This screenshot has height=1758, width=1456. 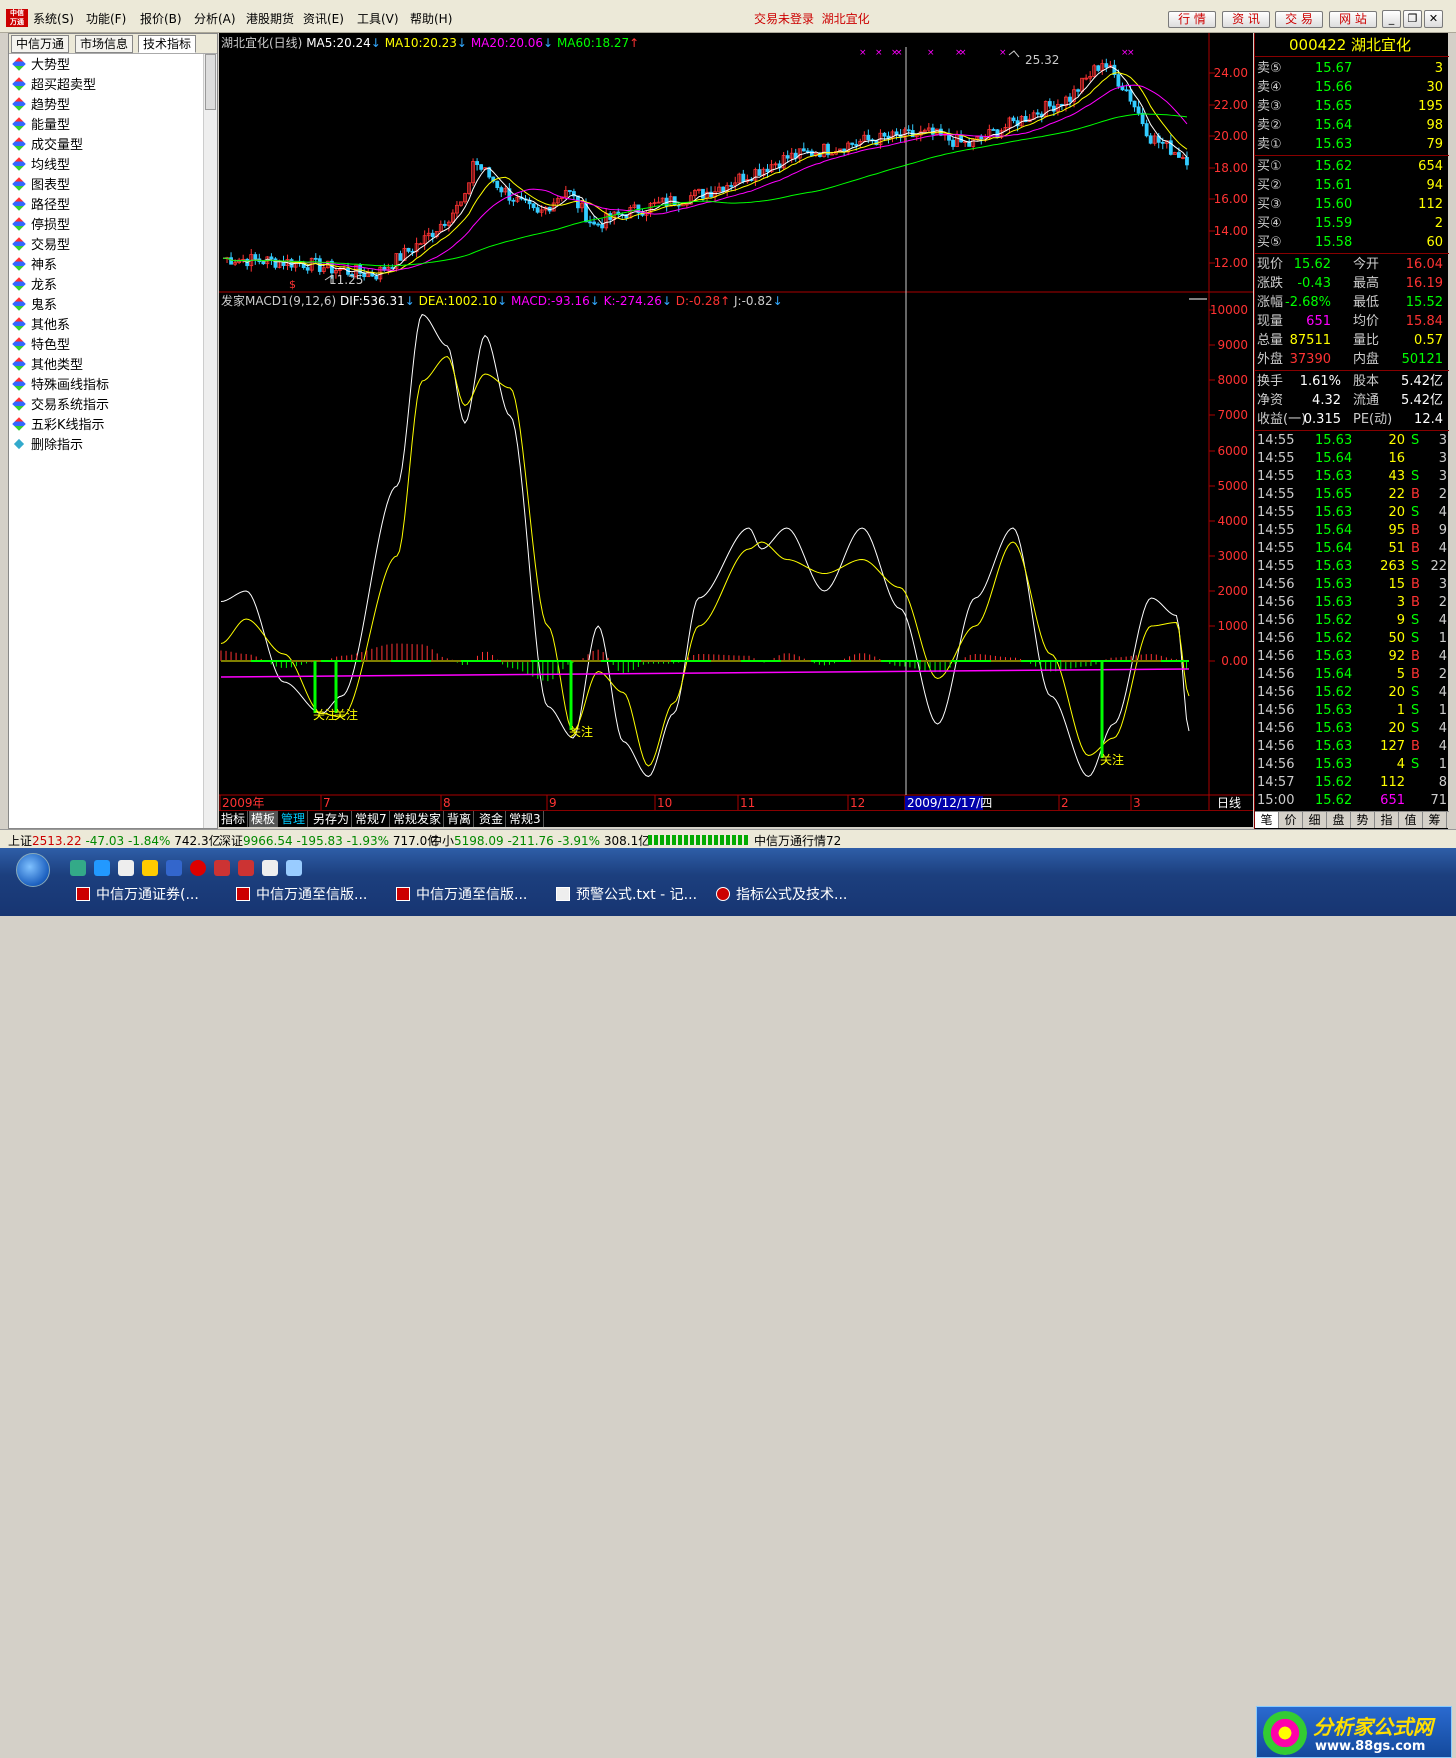 I want to click on chart-tab: 背离, so click(x=460, y=819).